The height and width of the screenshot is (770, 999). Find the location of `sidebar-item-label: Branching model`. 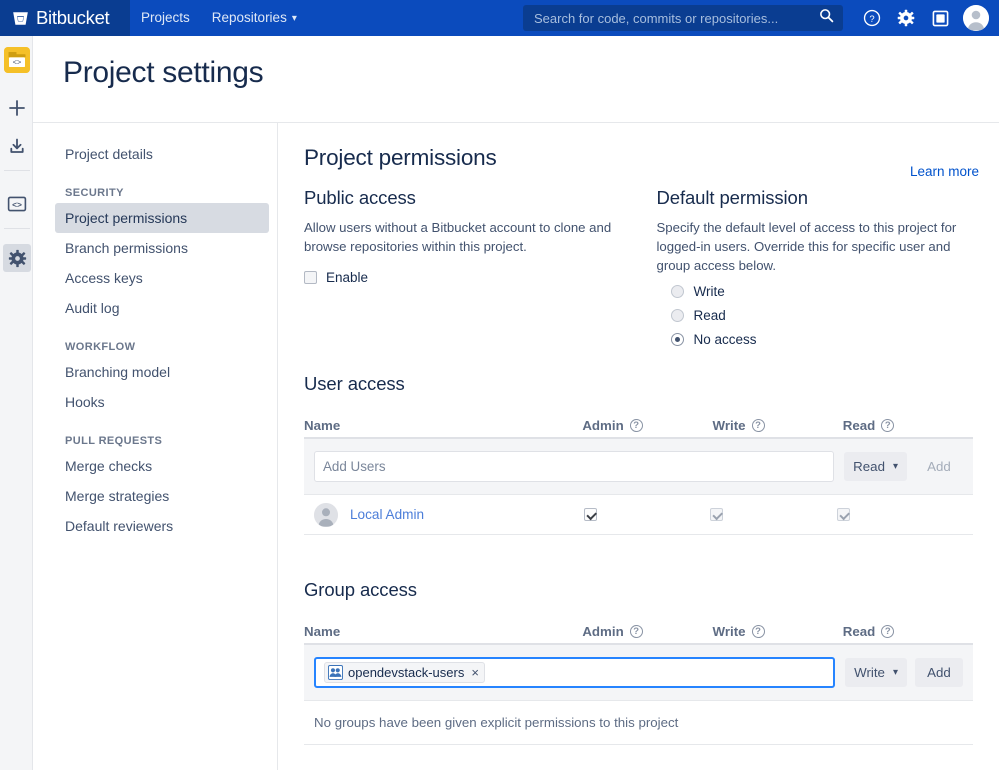

sidebar-item-label: Branching model is located at coordinates (118, 372).